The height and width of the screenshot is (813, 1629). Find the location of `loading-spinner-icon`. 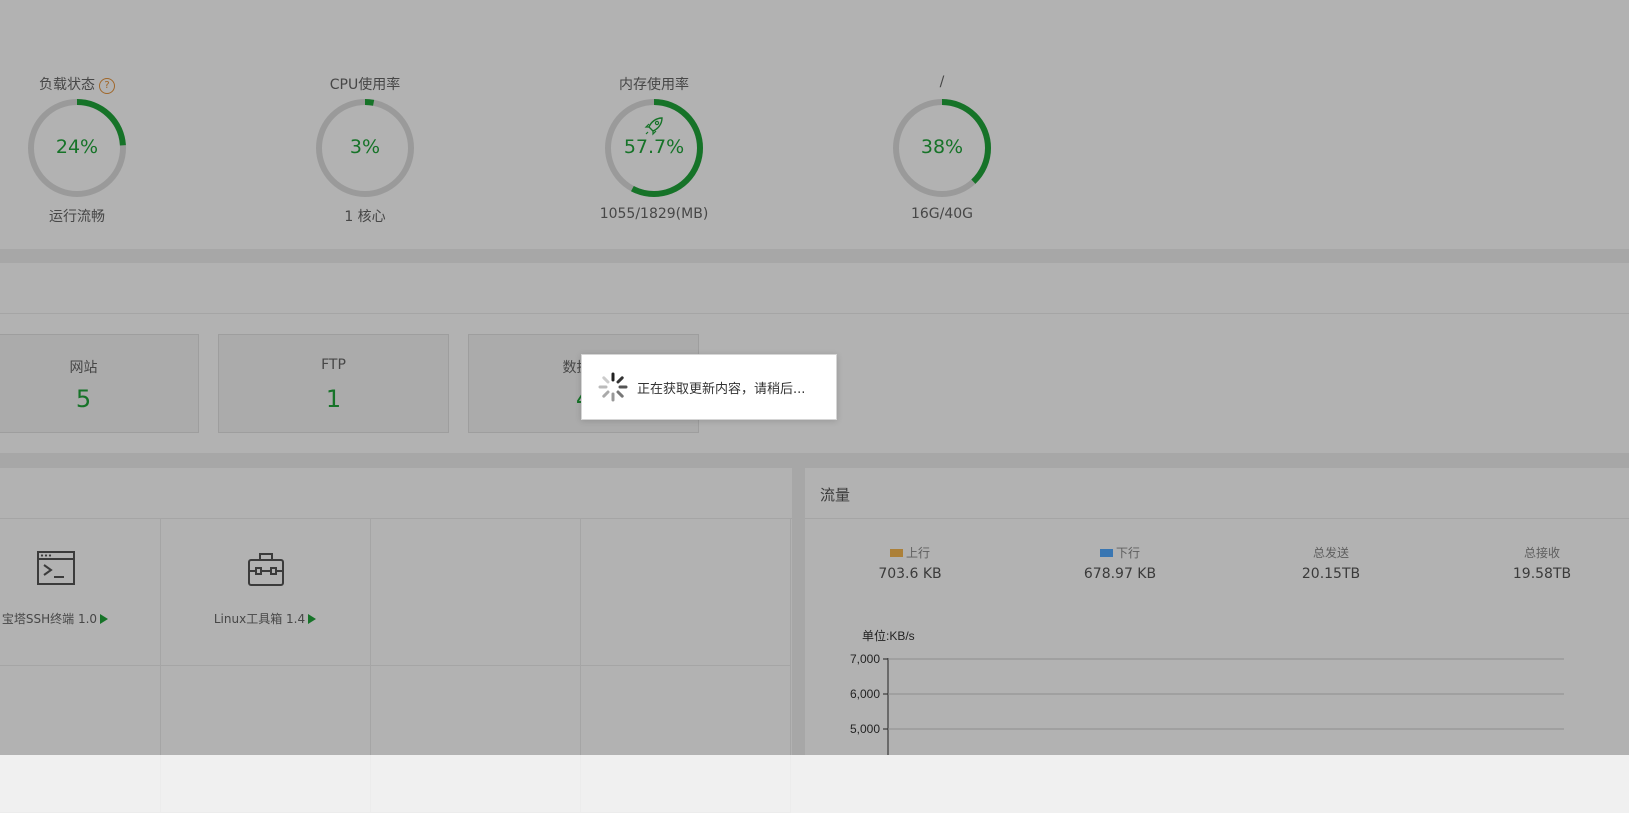

loading-spinner-icon is located at coordinates (613, 387).